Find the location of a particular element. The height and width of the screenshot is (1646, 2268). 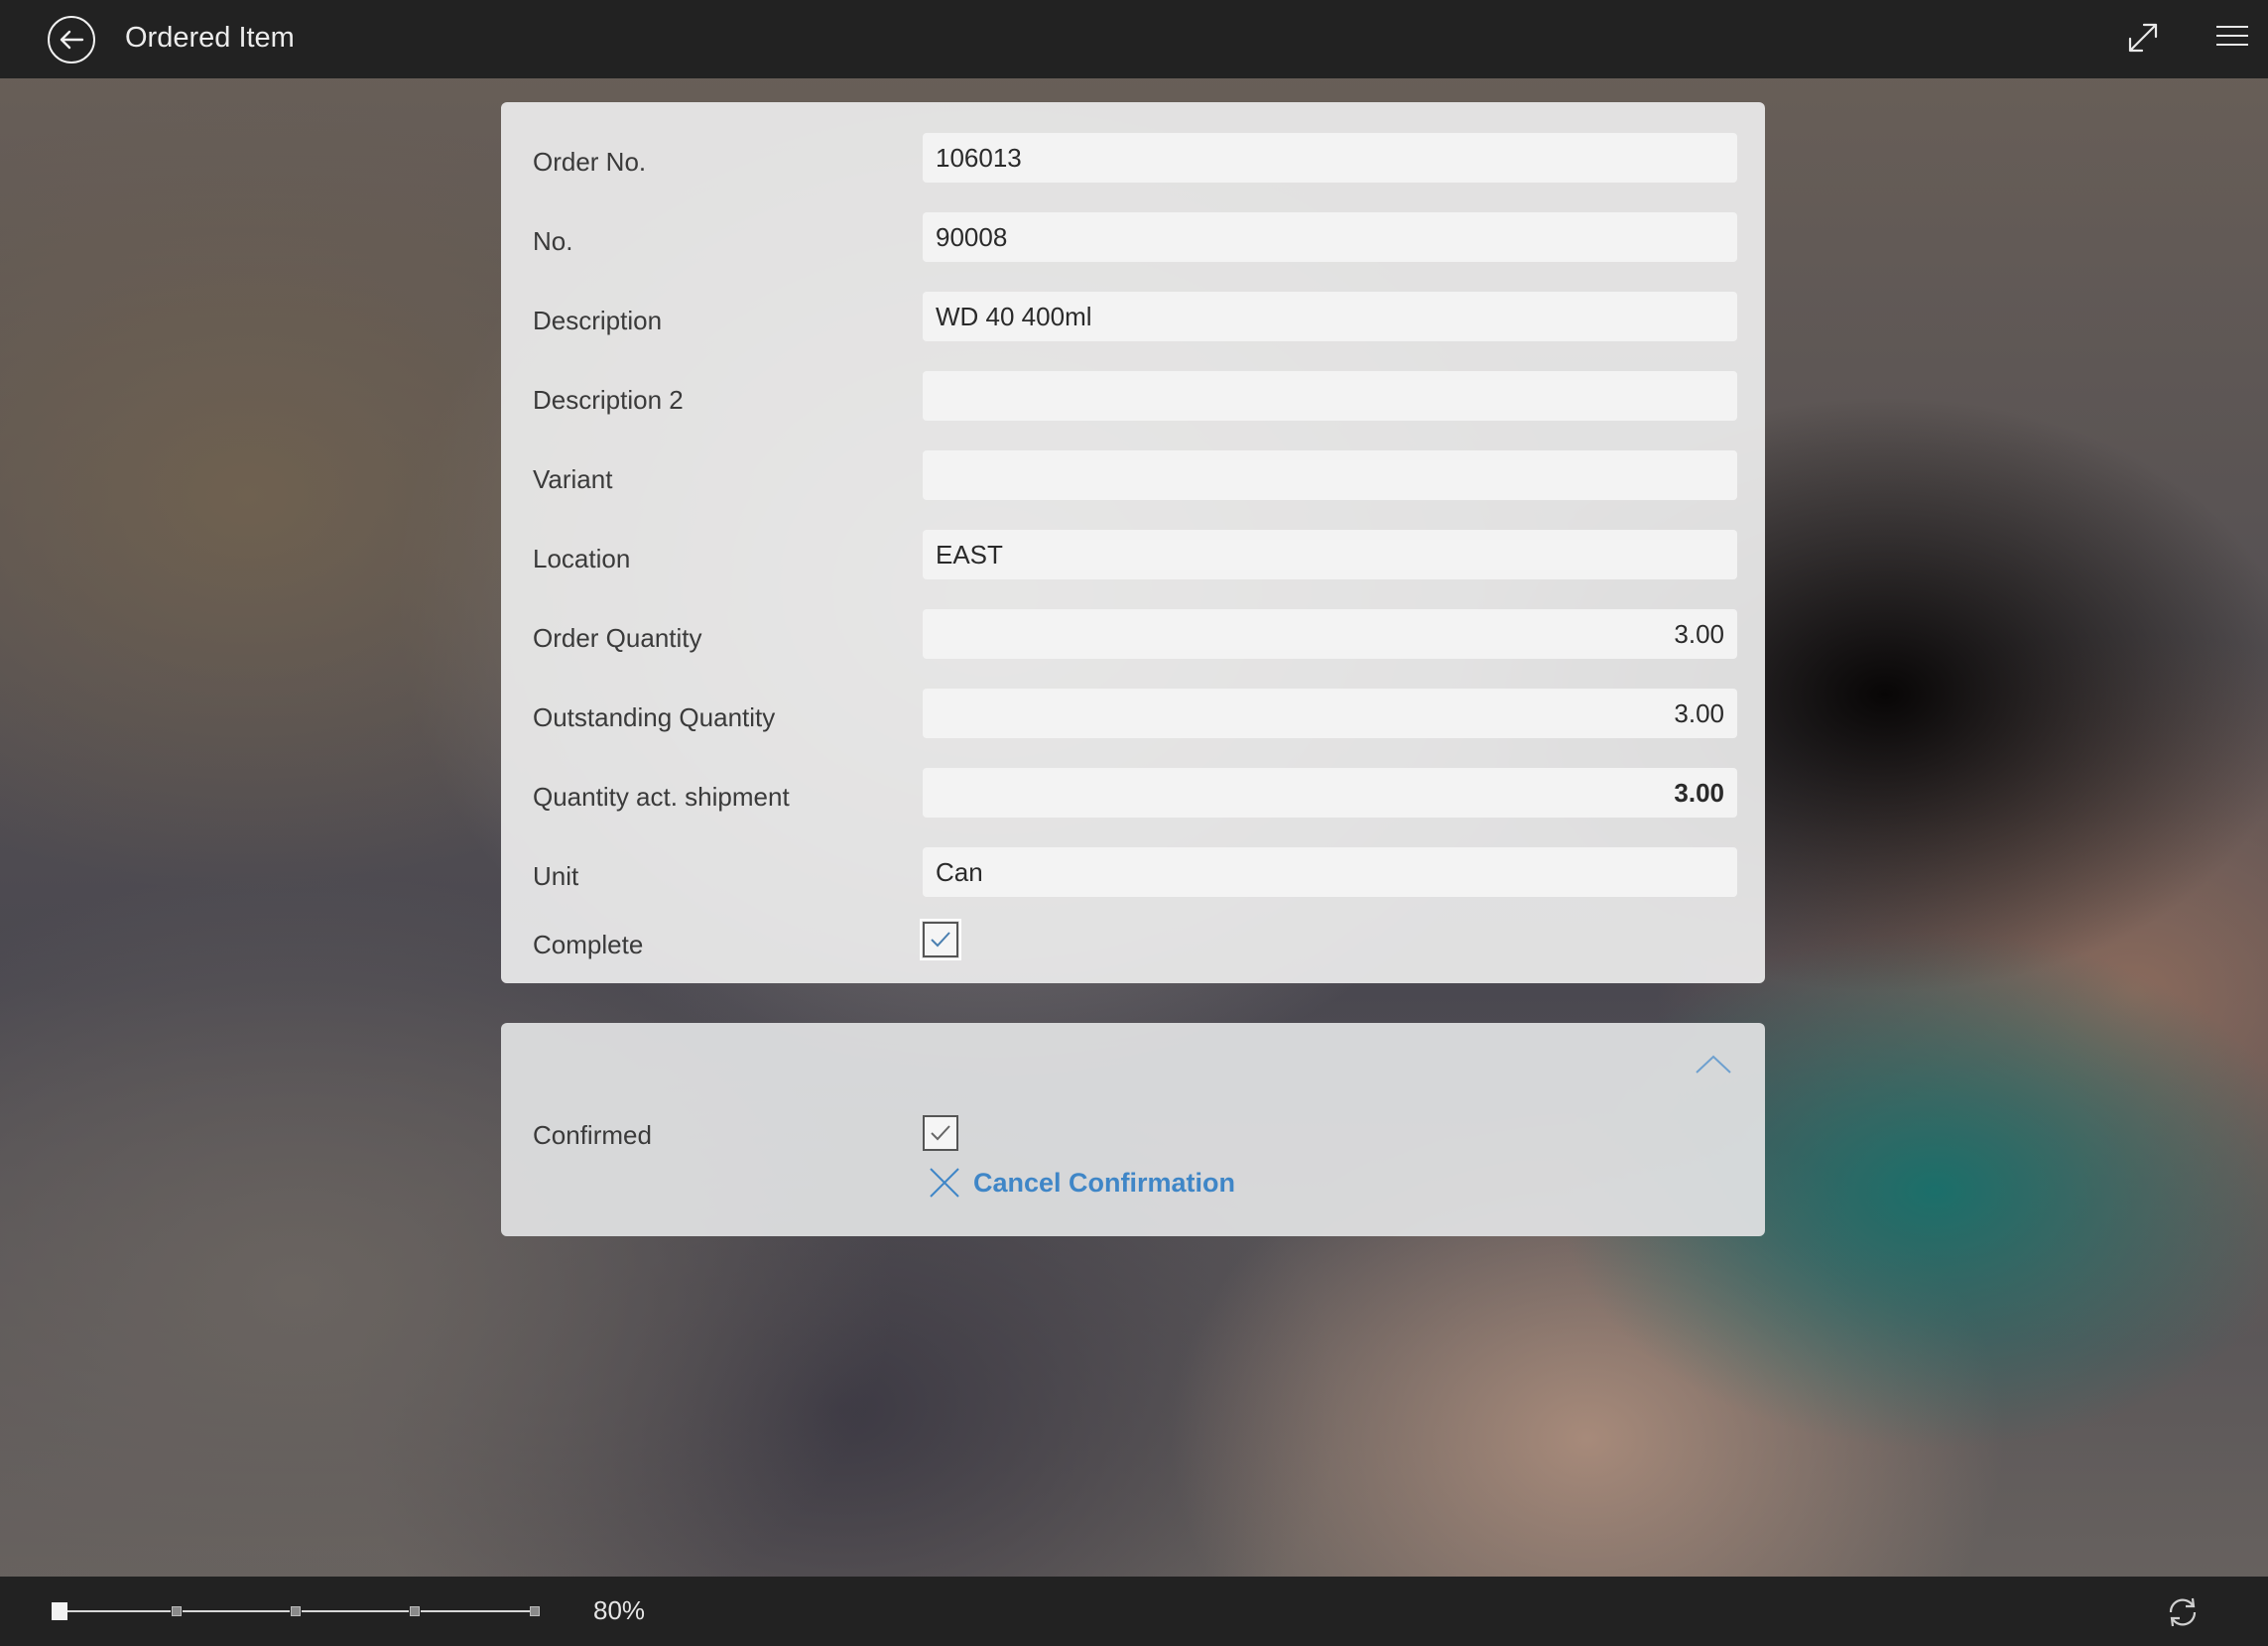

order-quantity-field: 3.00 is located at coordinates (1330, 634).